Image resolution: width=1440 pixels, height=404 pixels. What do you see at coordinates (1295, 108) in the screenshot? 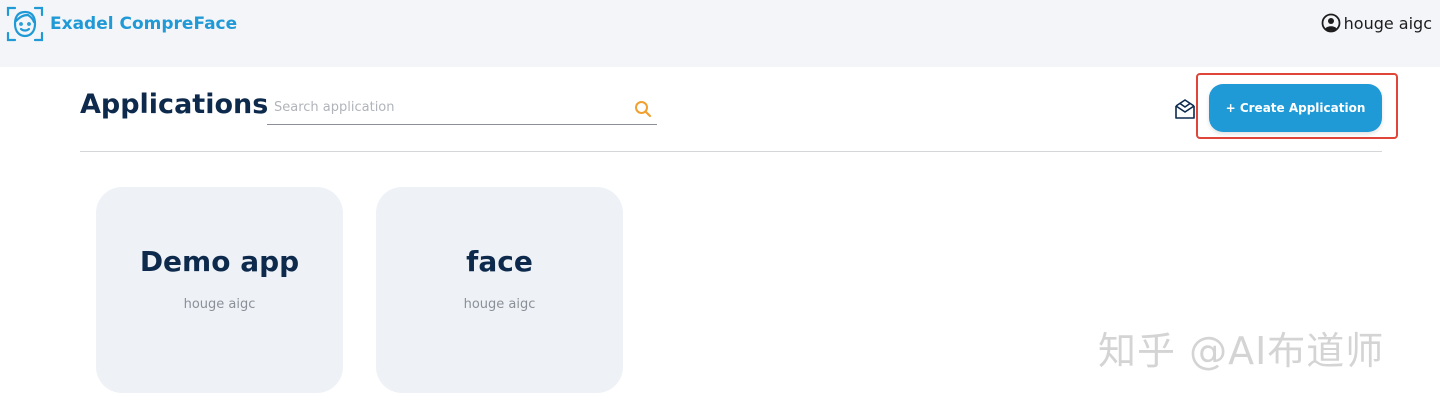
I see `create-application-button: + Create Application` at bounding box center [1295, 108].